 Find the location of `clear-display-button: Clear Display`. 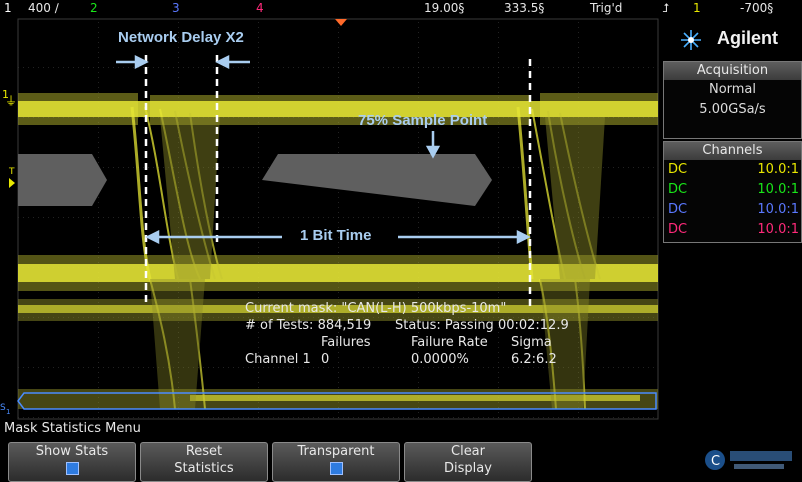

clear-display-button: Clear Display is located at coordinates (468, 462).